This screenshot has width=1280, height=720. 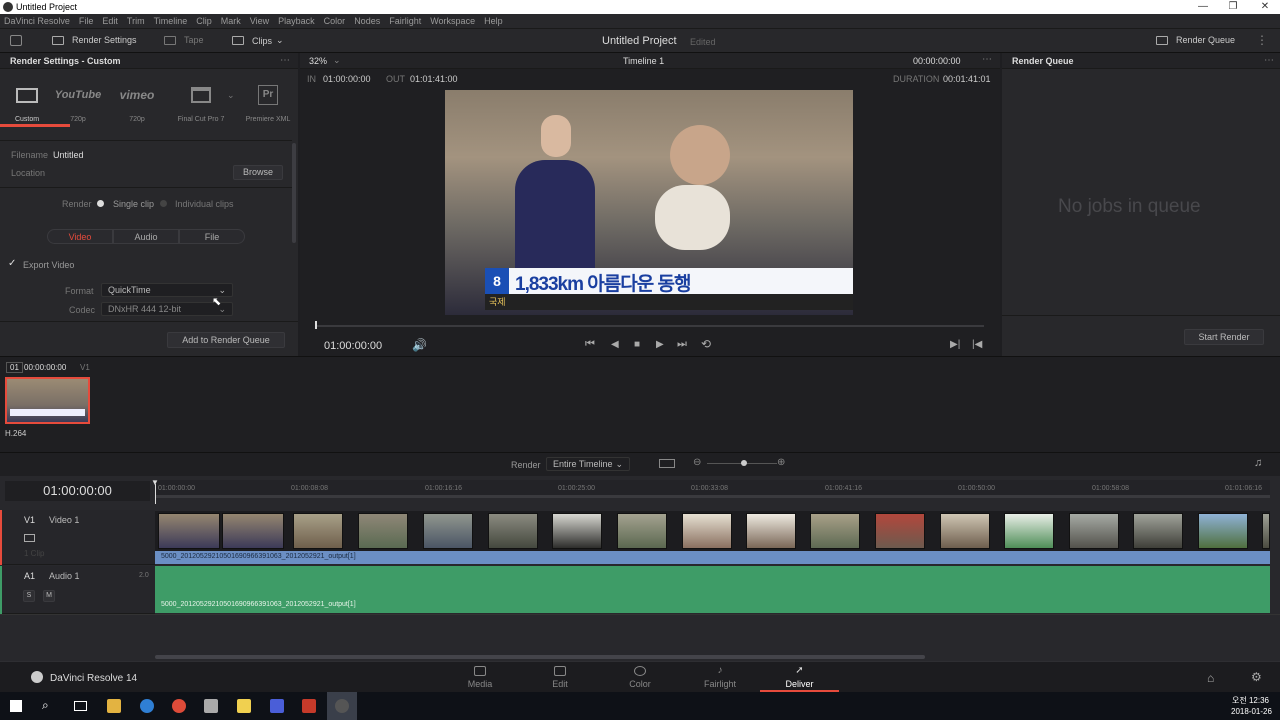 What do you see at coordinates (171, 21) in the screenshot?
I see `menu-timeline: Timeline` at bounding box center [171, 21].